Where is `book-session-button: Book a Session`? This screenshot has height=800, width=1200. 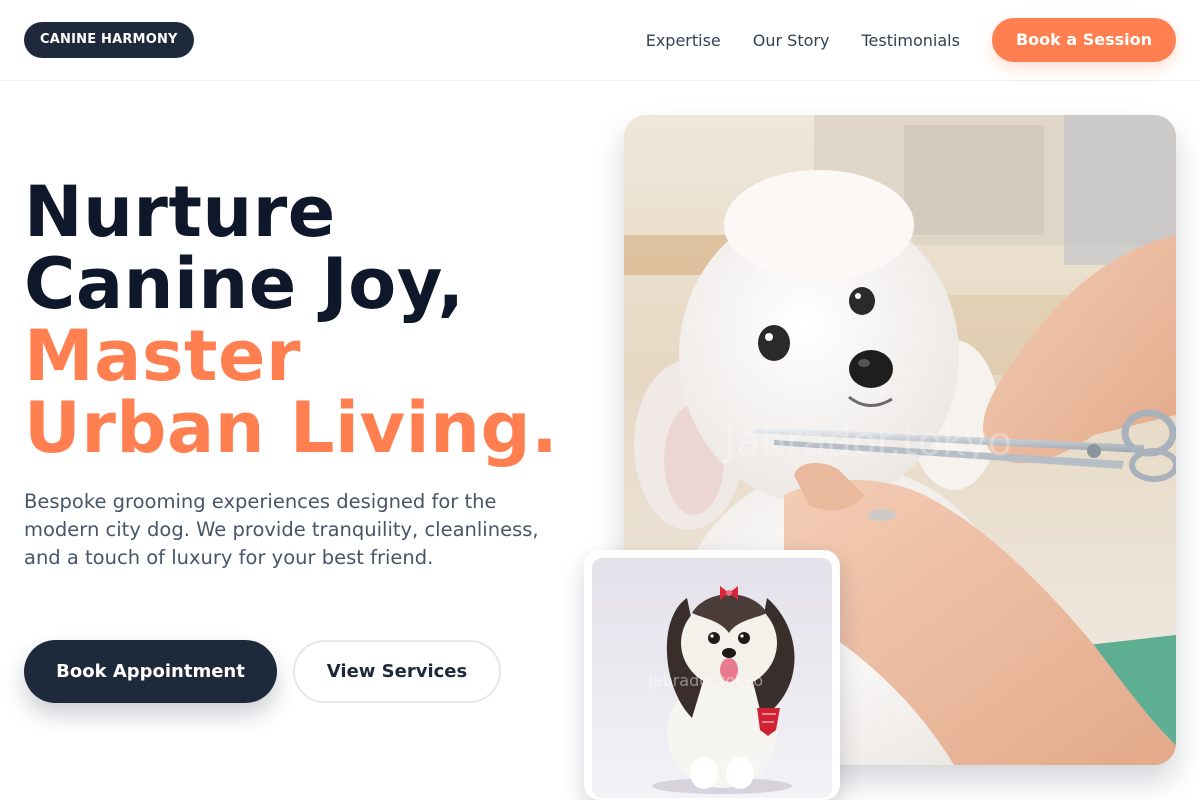 book-session-button: Book a Session is located at coordinates (1083, 40).